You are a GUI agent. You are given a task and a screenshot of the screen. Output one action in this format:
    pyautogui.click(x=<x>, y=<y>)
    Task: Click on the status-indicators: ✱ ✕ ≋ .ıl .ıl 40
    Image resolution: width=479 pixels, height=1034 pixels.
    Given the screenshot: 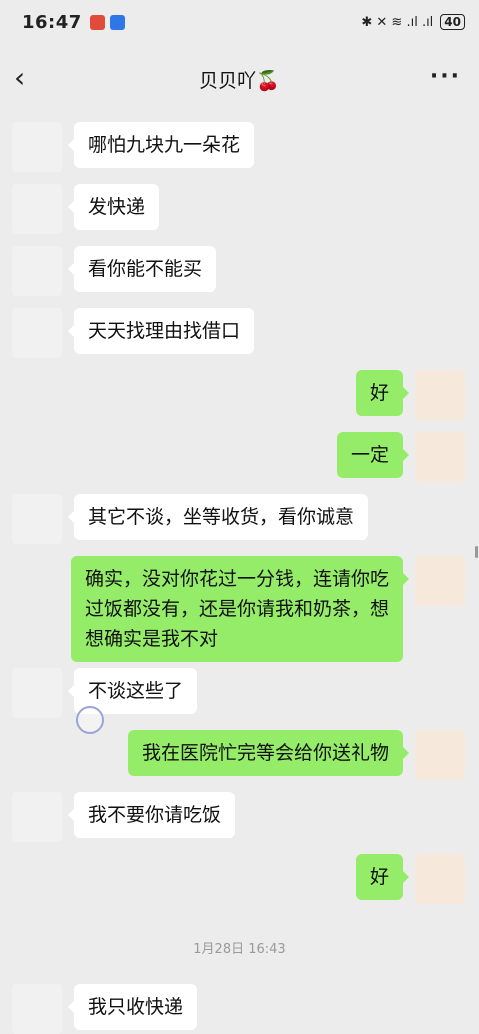 What is the action you would take?
    pyautogui.click(x=413, y=22)
    